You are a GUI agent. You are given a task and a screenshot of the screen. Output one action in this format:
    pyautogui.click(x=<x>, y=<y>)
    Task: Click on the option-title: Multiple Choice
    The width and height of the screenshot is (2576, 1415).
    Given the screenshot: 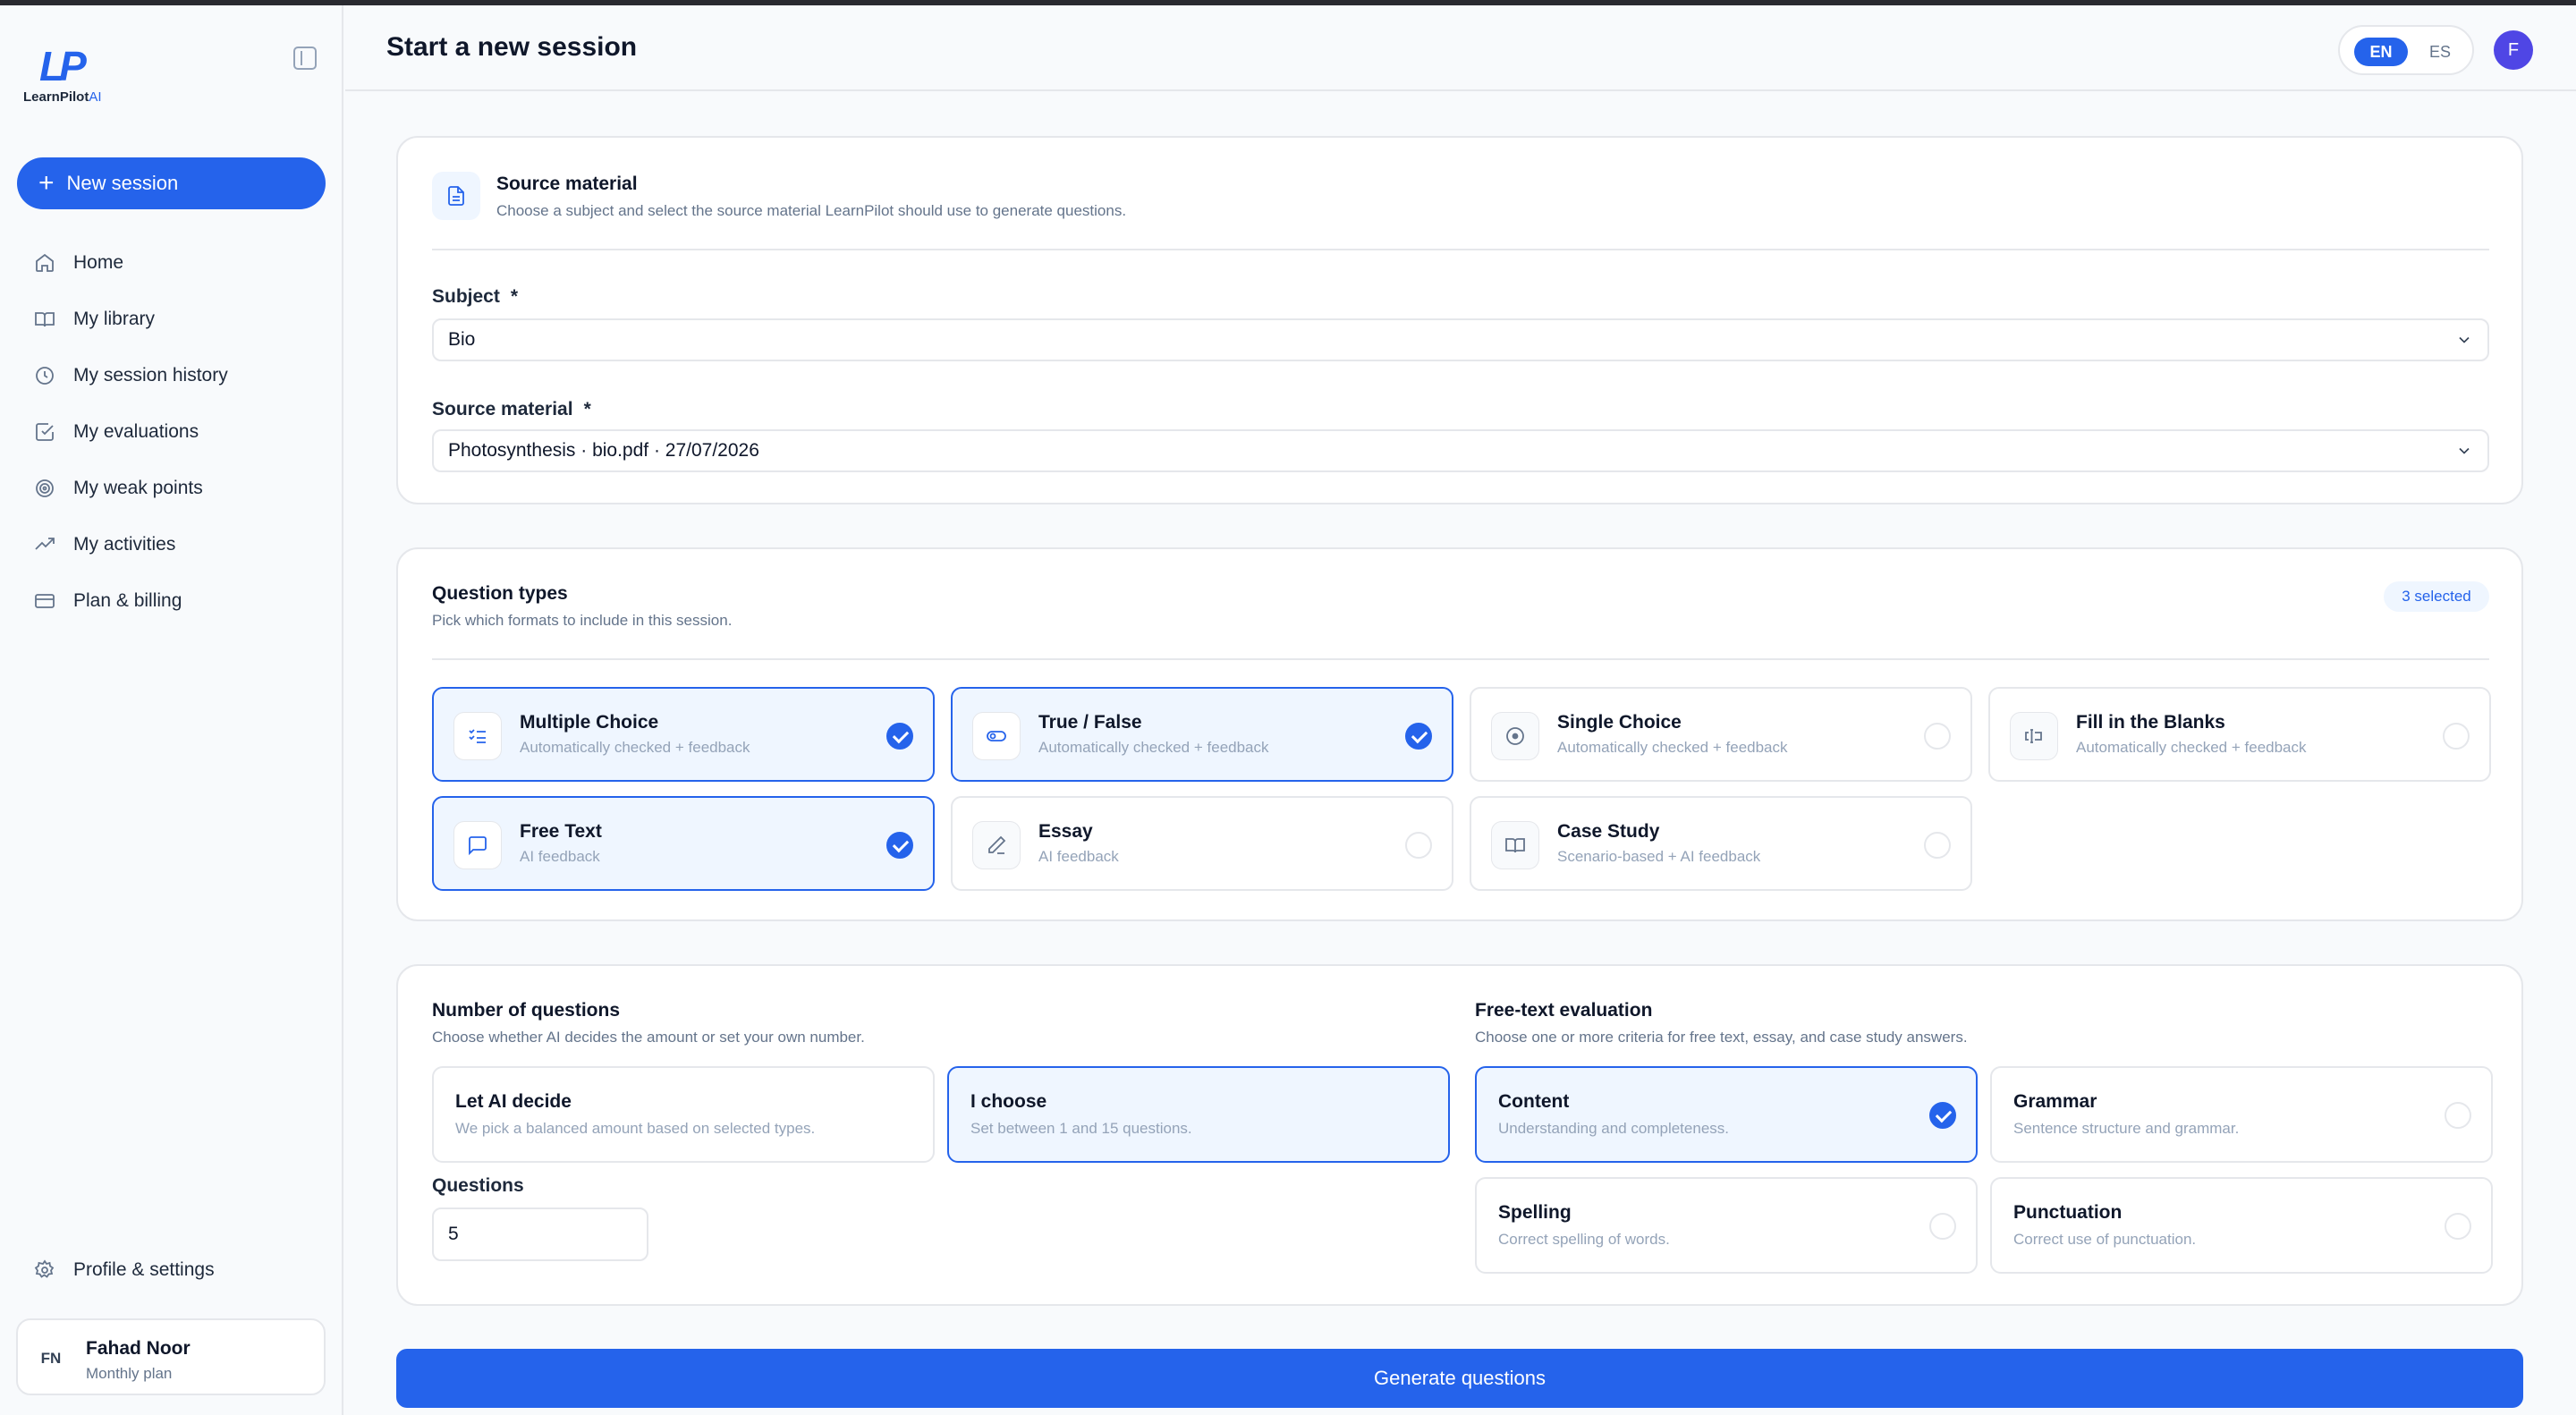 What is the action you would take?
    pyautogui.click(x=589, y=722)
    